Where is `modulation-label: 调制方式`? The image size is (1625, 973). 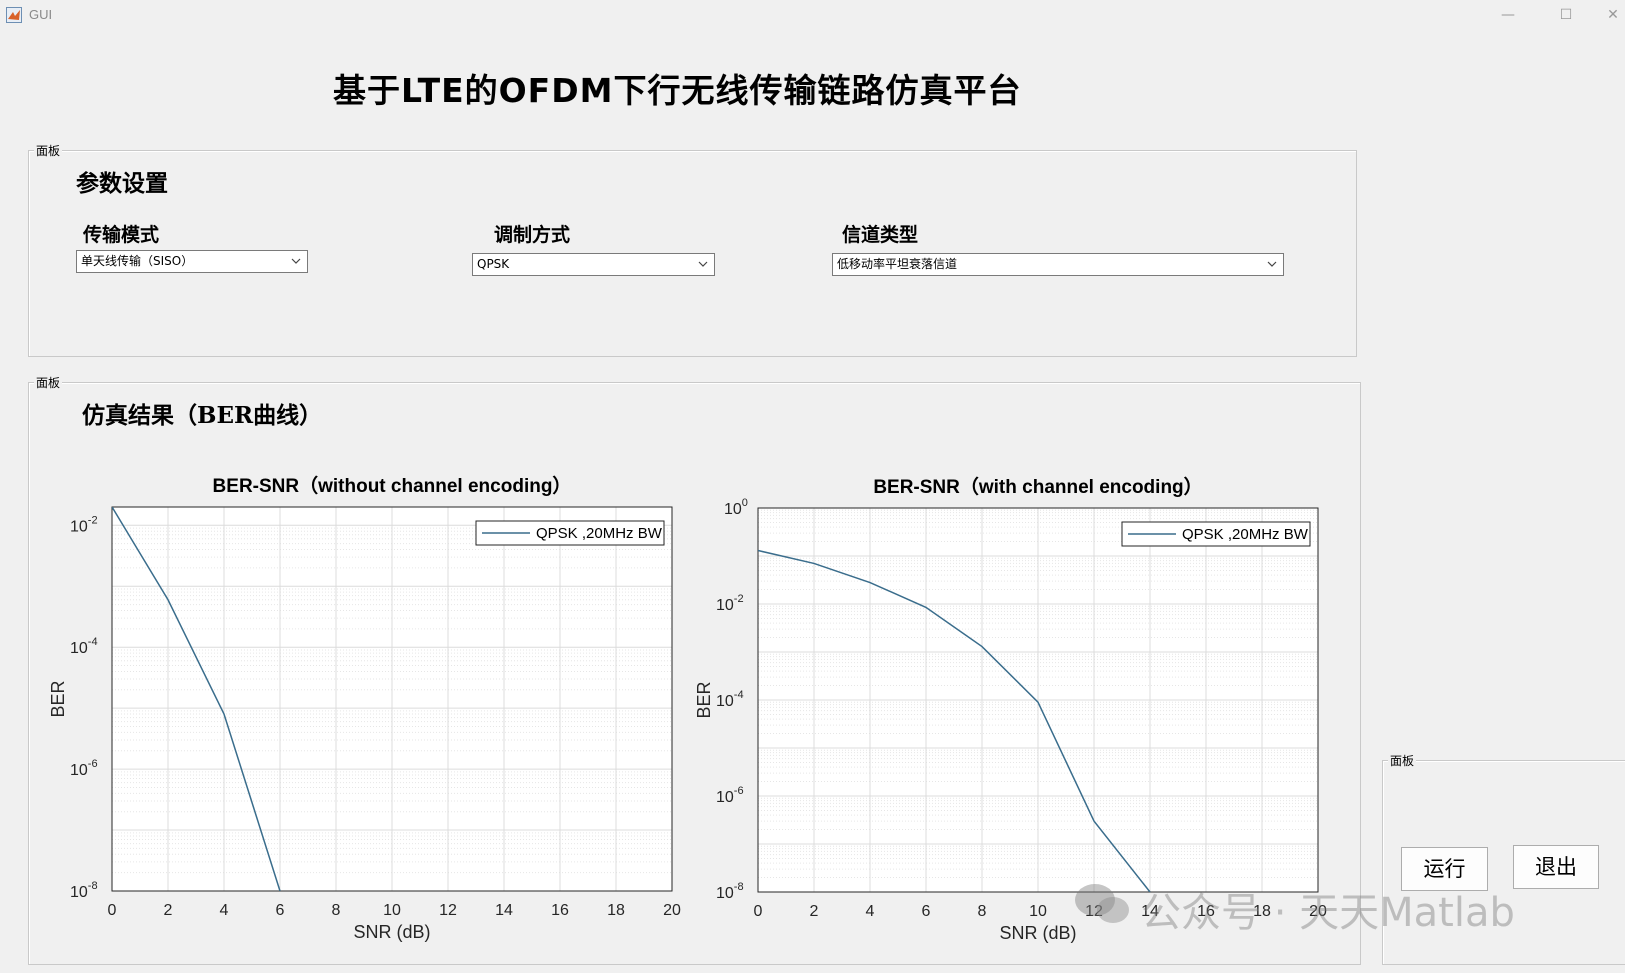
modulation-label: 调制方式 is located at coordinates (532, 235).